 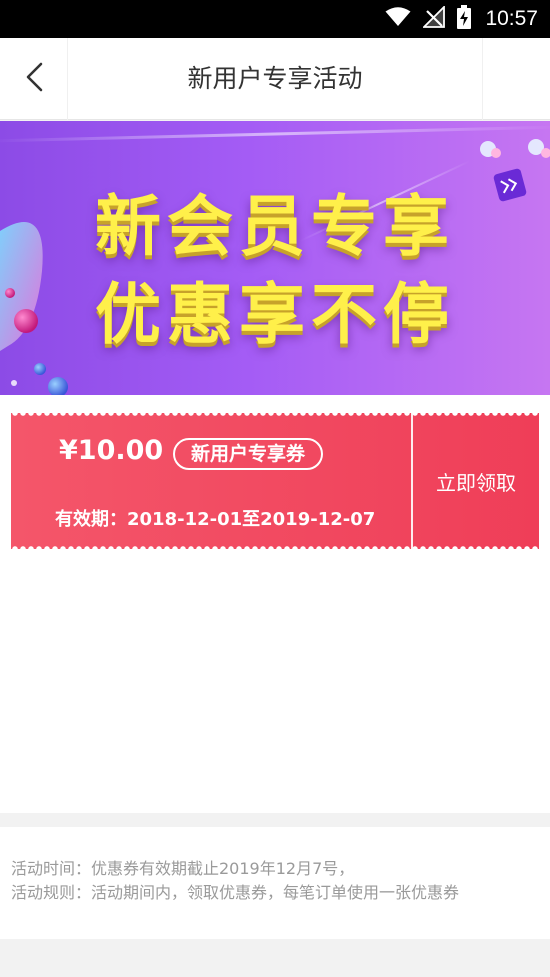 What do you see at coordinates (275, 314) in the screenshot?
I see `banner-headline-2: 优惠享不停` at bounding box center [275, 314].